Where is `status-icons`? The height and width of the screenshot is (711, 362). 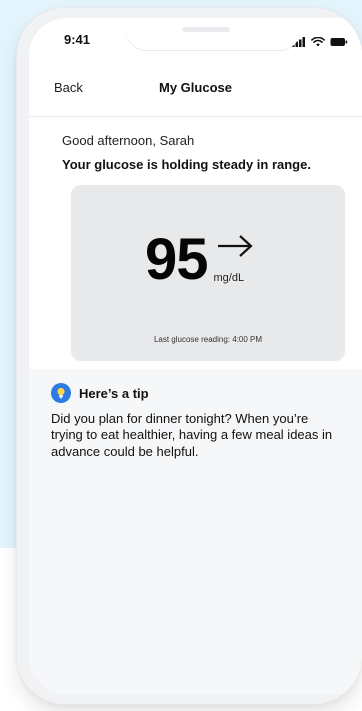
status-icons is located at coordinates (320, 43).